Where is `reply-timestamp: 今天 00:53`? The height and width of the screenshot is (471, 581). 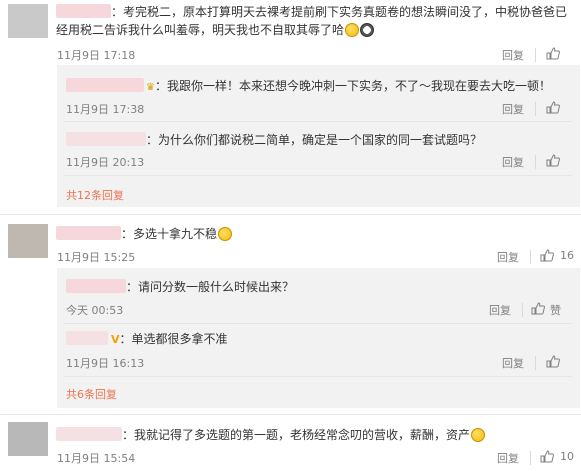 reply-timestamp: 今天 00:53 is located at coordinates (95, 310).